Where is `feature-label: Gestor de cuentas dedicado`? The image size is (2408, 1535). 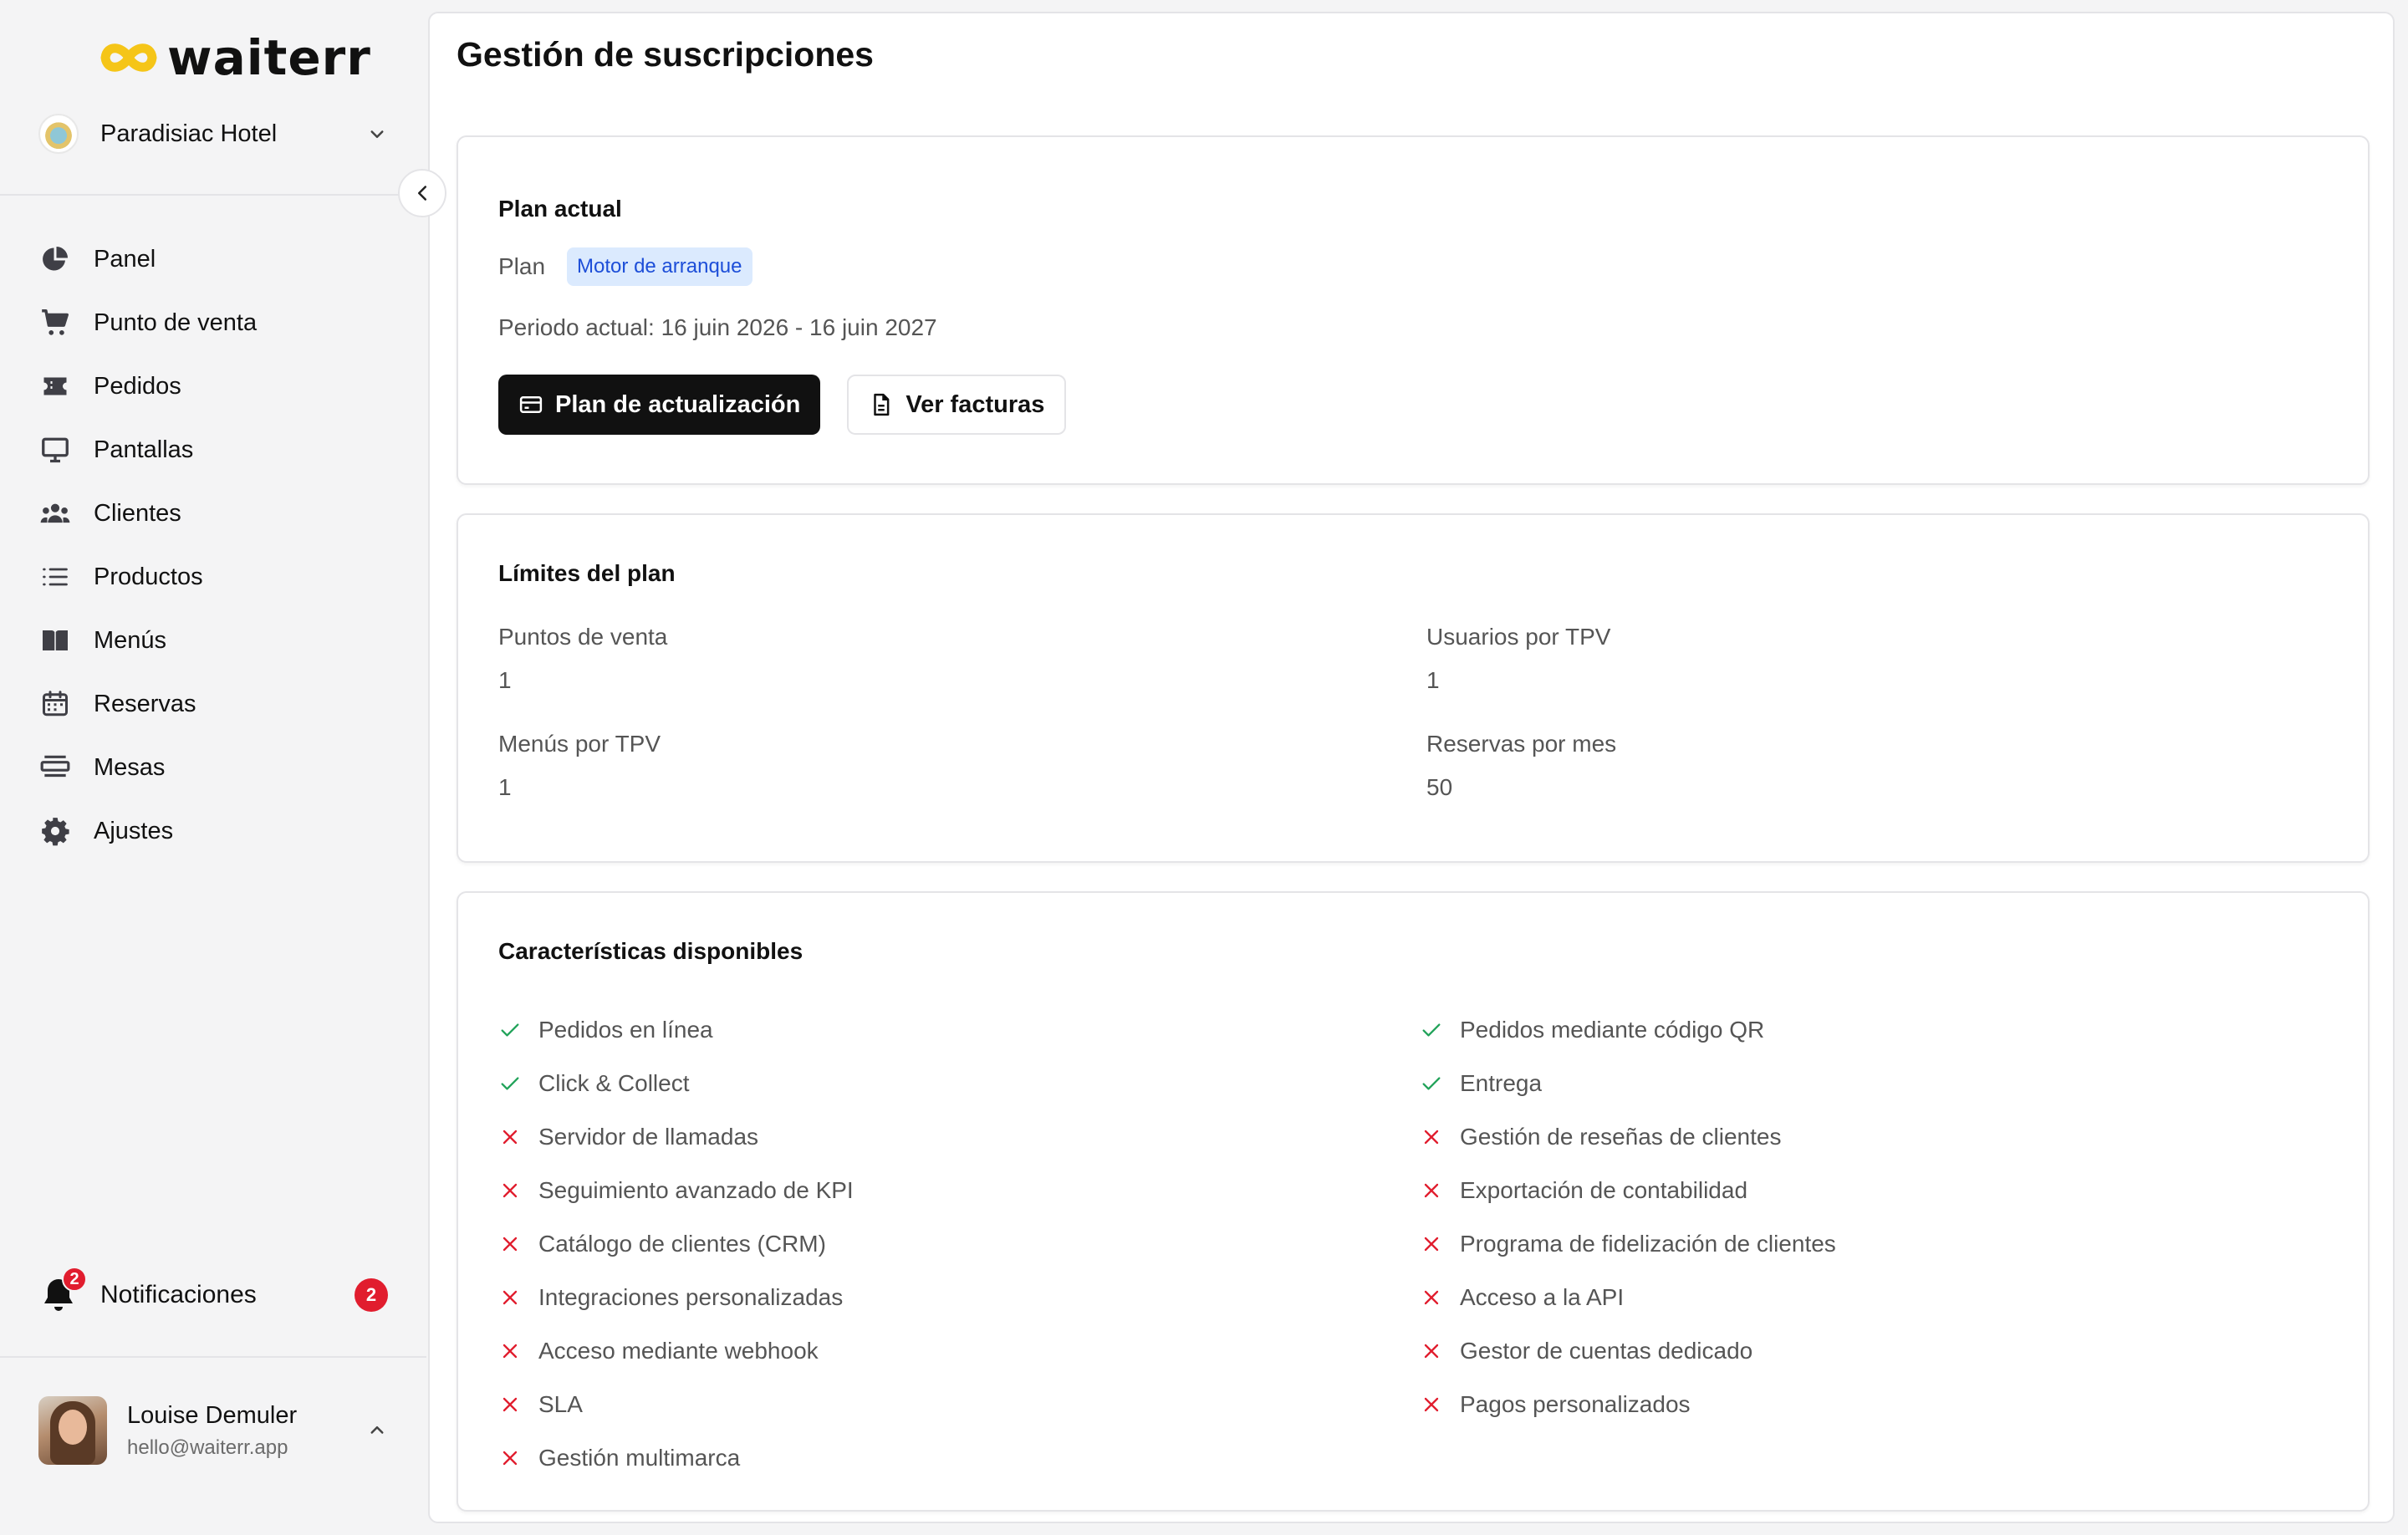 feature-label: Gestor de cuentas dedicado is located at coordinates (1607, 1351).